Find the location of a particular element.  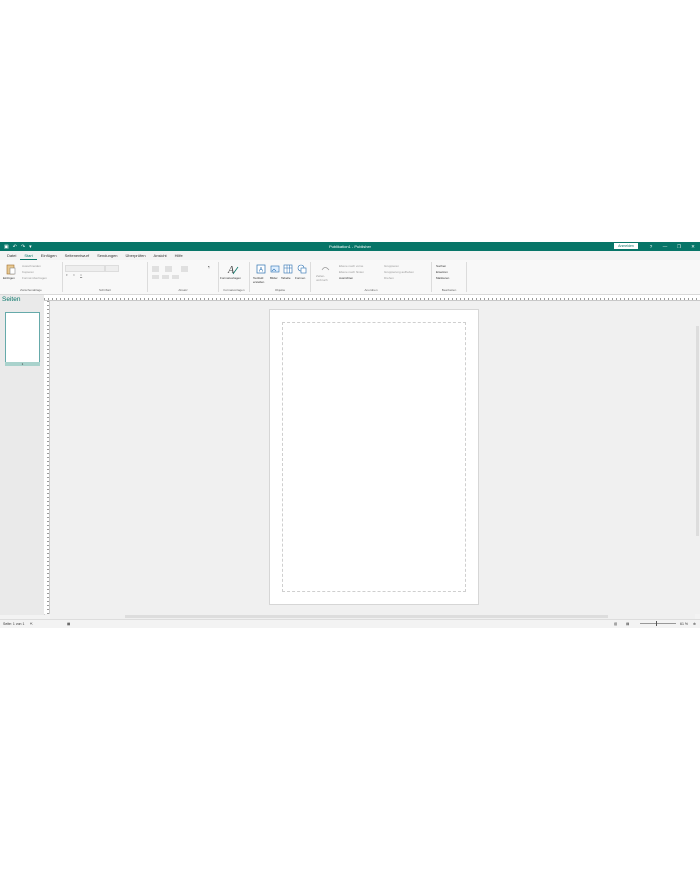

shapes-icon is located at coordinates (302, 269).